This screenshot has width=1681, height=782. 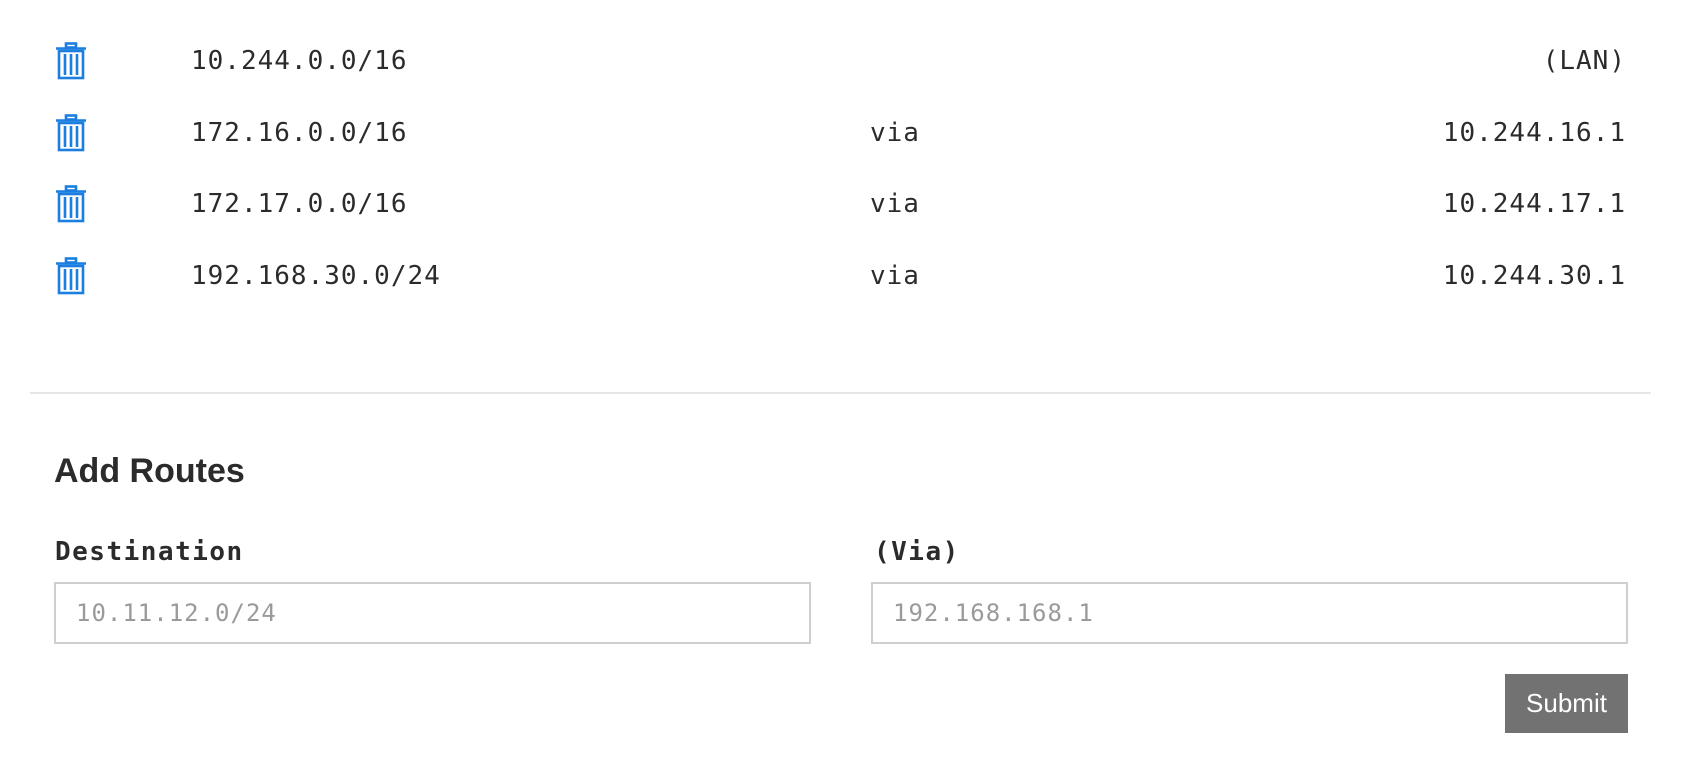 What do you see at coordinates (149, 552) in the screenshot?
I see `destination-label: Destination` at bounding box center [149, 552].